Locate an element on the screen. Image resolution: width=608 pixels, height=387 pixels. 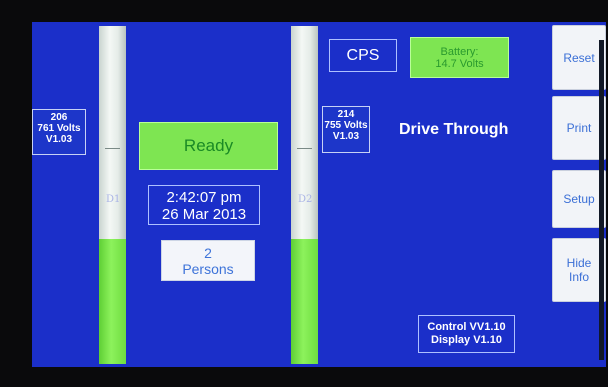
hide-info-button: Hide Info is located at coordinates (579, 270).